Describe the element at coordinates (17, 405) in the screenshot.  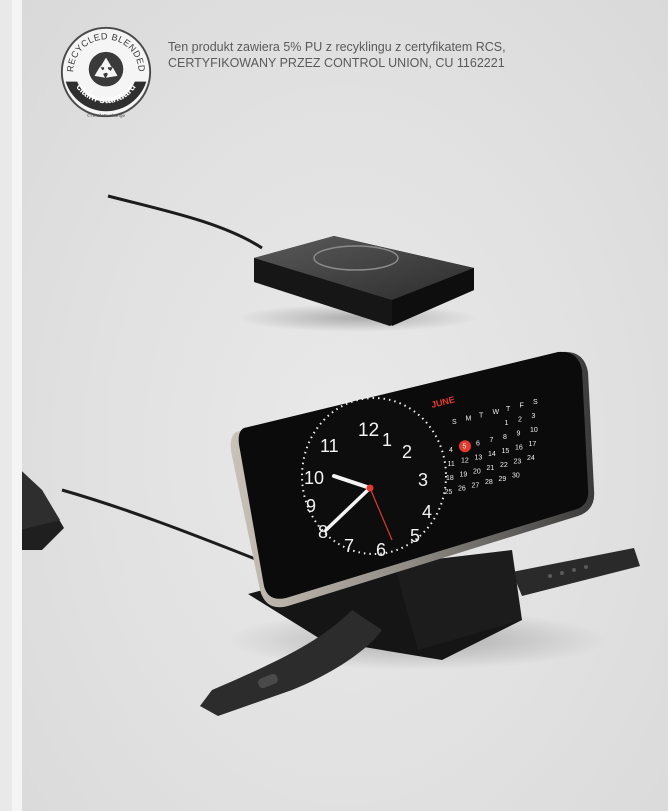
I see `left-edge-margin` at that location.